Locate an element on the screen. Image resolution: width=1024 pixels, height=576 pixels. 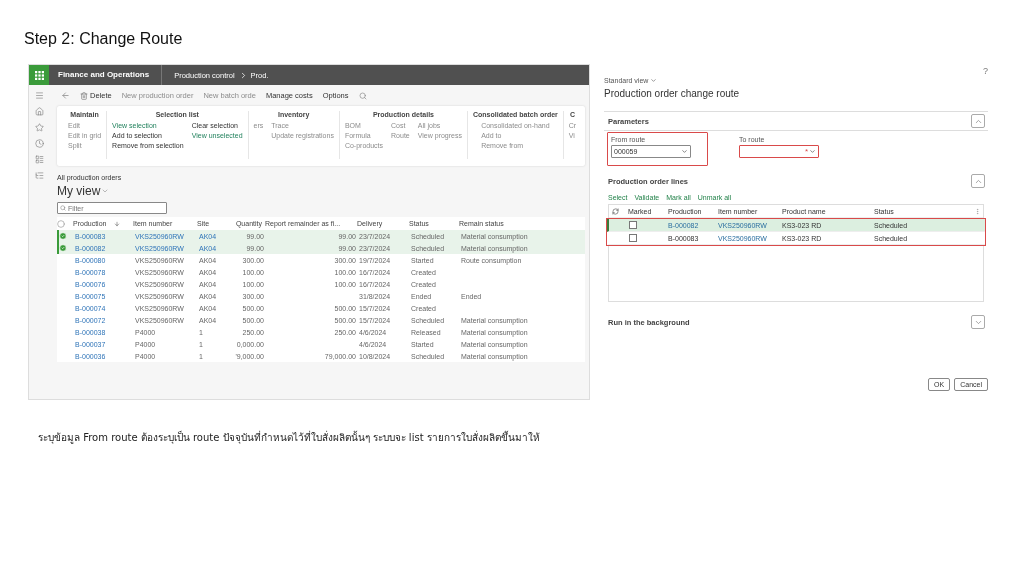
menu-icon is located at coordinates (39, 95).